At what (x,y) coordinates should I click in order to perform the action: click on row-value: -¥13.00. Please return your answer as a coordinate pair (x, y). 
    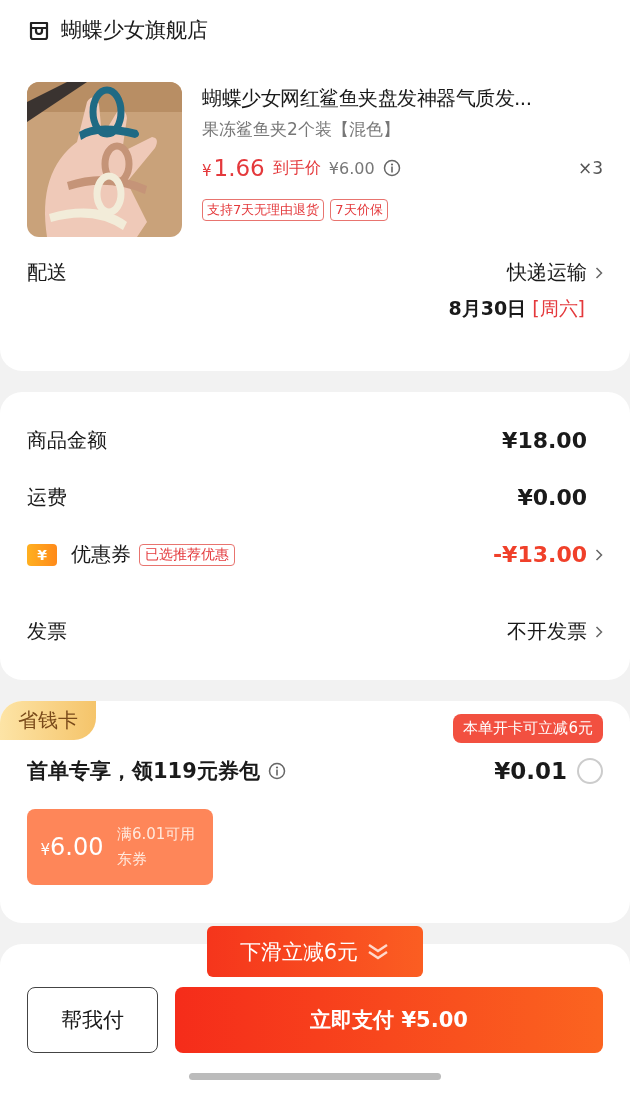
    Looking at the image, I should click on (539, 554).